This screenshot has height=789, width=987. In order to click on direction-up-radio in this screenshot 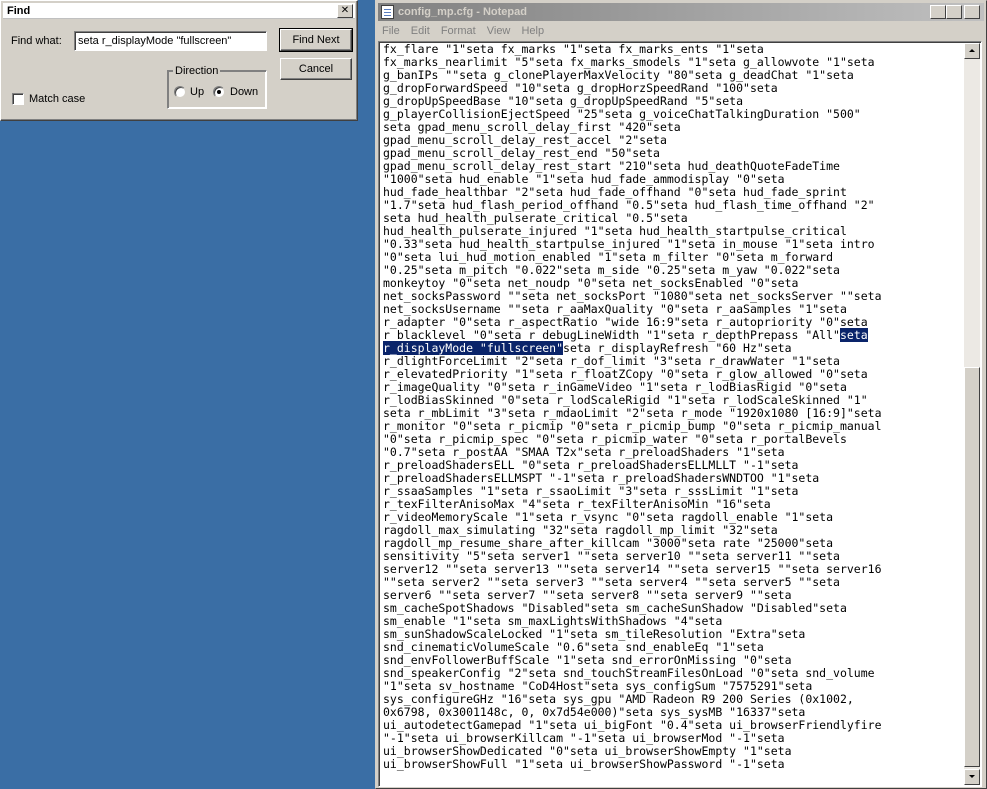, I will do `click(180, 92)`.